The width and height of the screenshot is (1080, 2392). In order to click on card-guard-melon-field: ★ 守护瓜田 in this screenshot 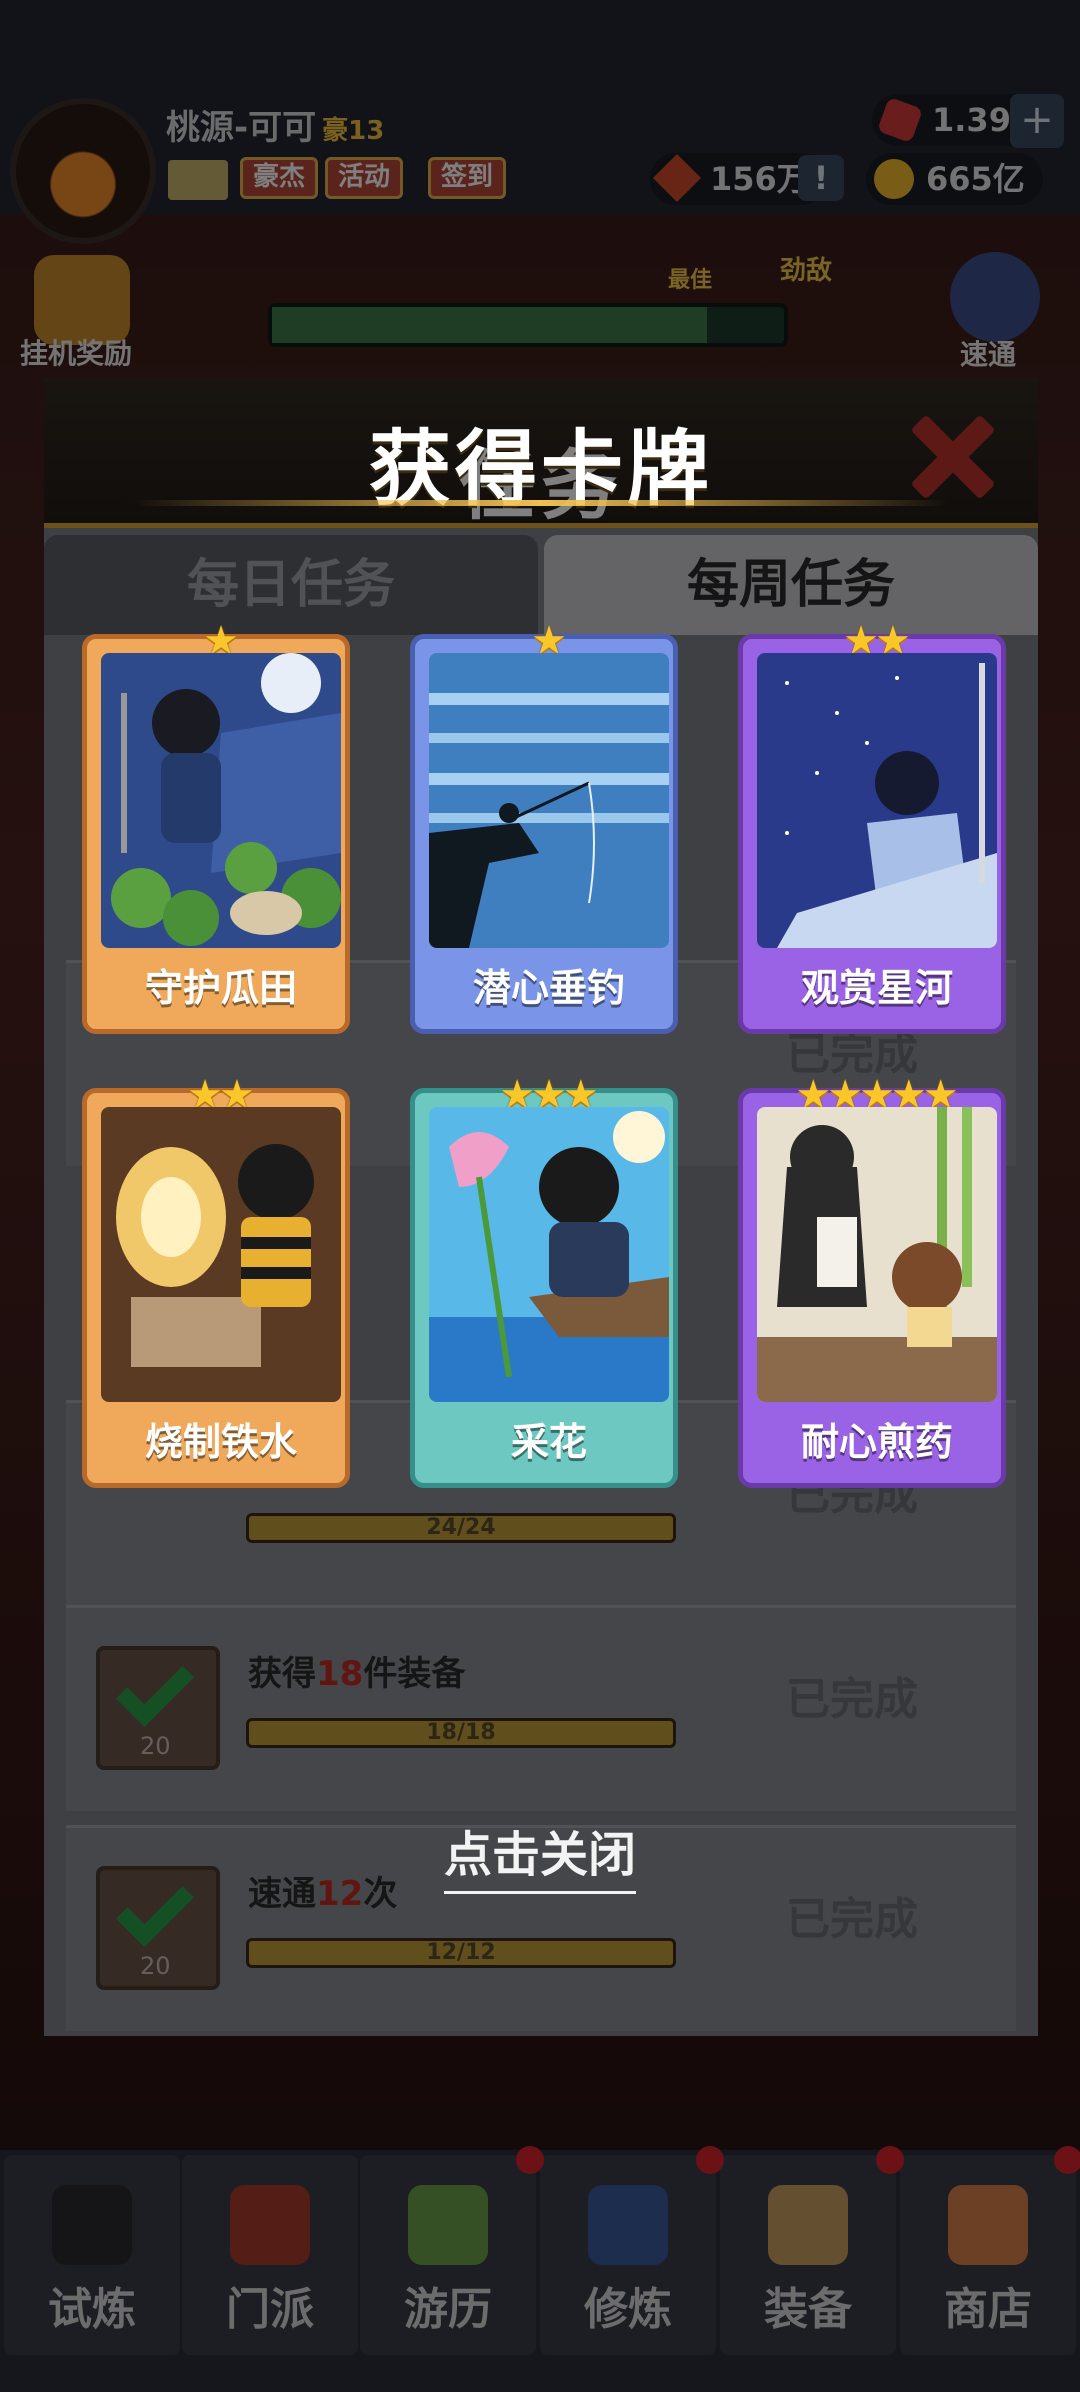, I will do `click(216, 826)`.